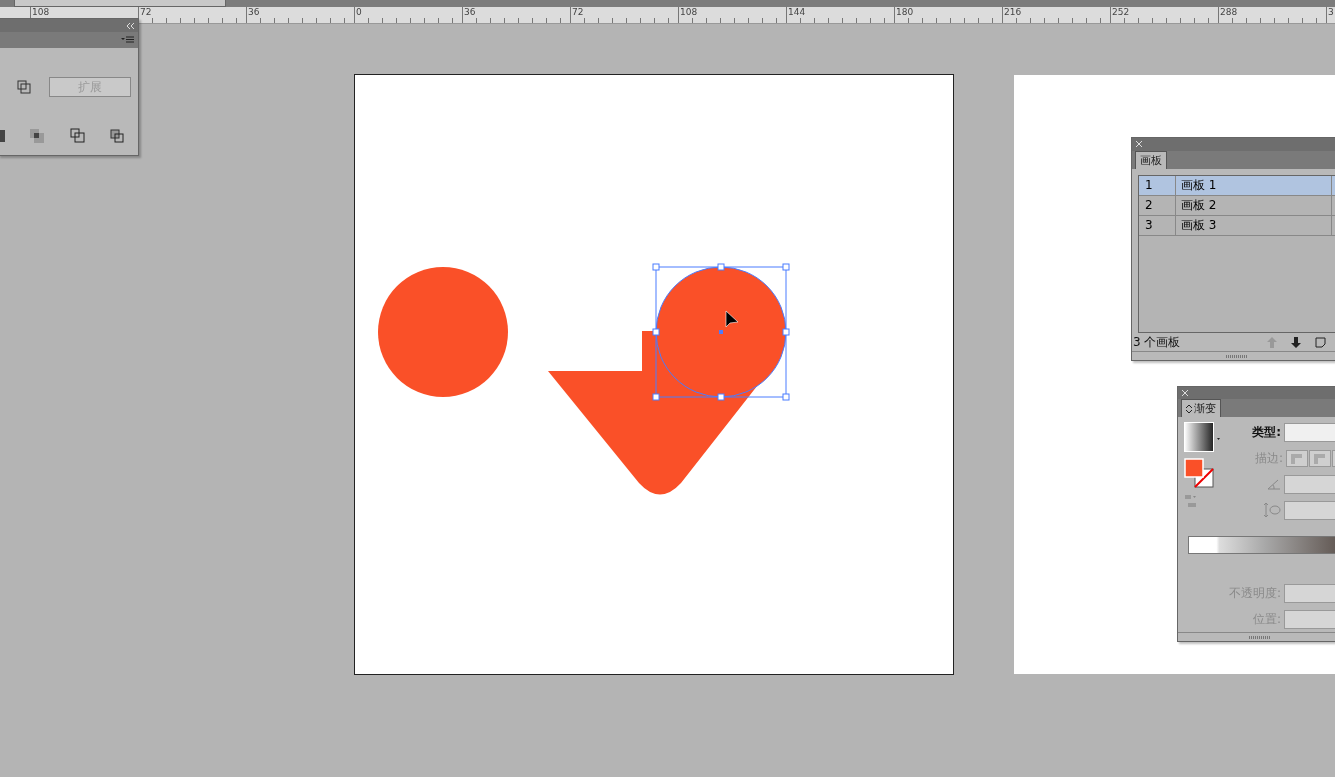  What do you see at coordinates (1272, 510) in the screenshot?
I see `aspect-ratio-icon` at bounding box center [1272, 510].